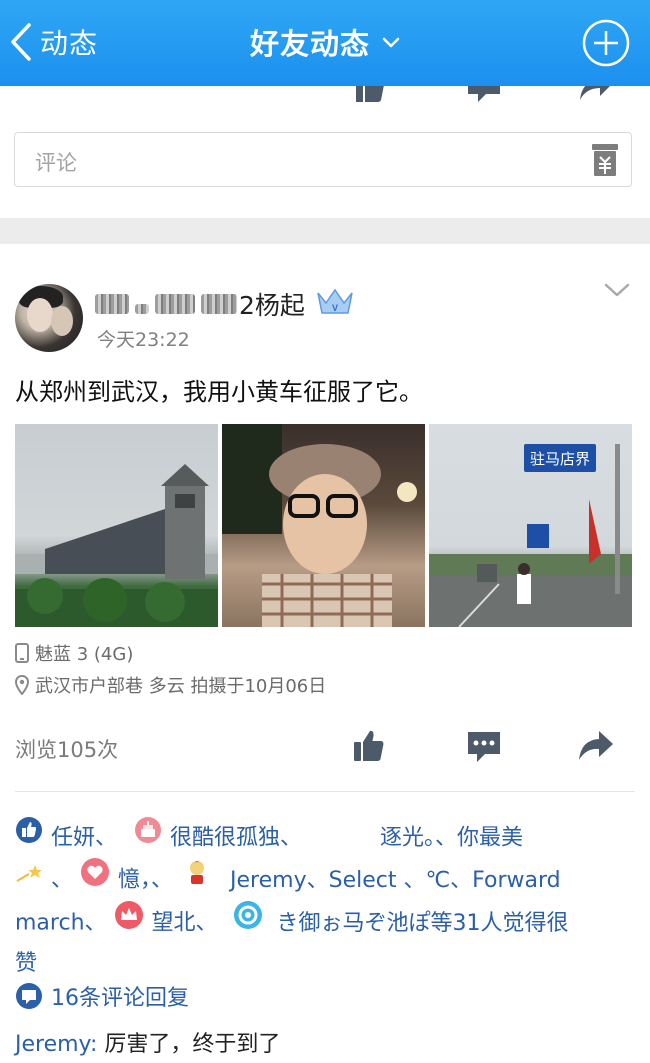  What do you see at coordinates (120, 998) in the screenshot?
I see `comment-count-text: 16条评论回复` at bounding box center [120, 998].